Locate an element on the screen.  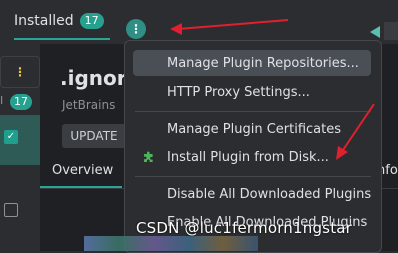
annotation-arrow-to-kebab is located at coordinates (229, 27).